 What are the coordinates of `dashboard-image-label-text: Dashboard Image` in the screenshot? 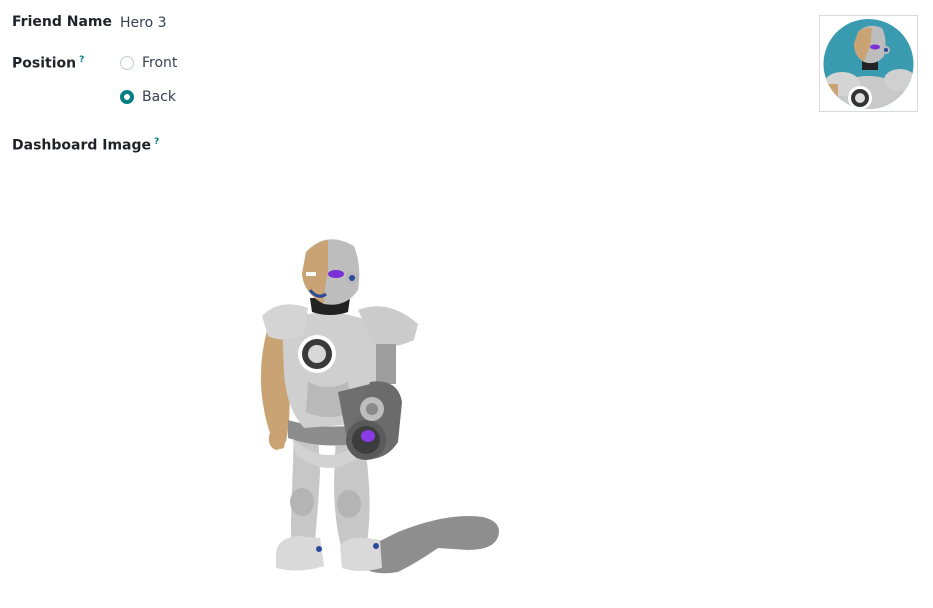 It's located at (82, 145).